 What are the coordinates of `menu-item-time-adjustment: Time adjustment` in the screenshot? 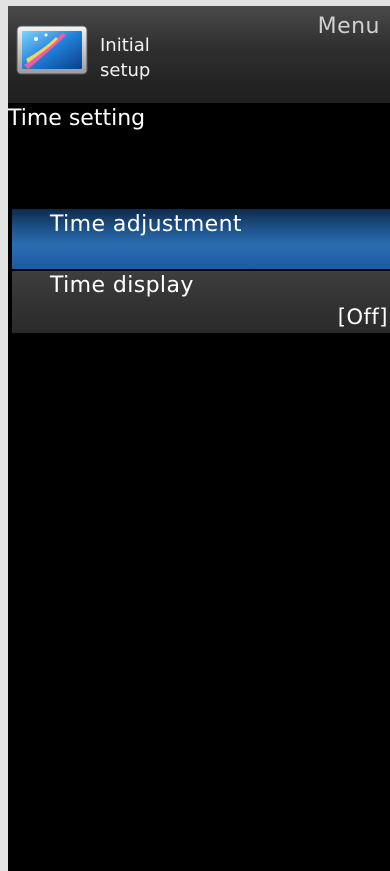 It's located at (201, 239).